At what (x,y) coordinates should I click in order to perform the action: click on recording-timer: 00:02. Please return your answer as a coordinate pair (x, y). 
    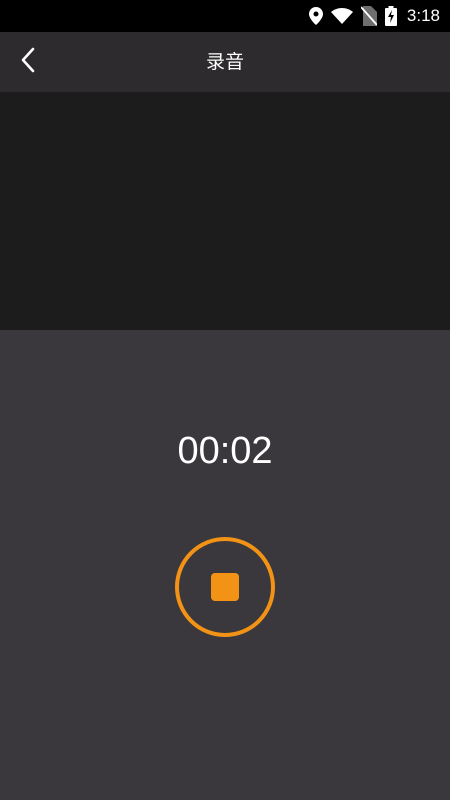
    Looking at the image, I should click on (225, 451).